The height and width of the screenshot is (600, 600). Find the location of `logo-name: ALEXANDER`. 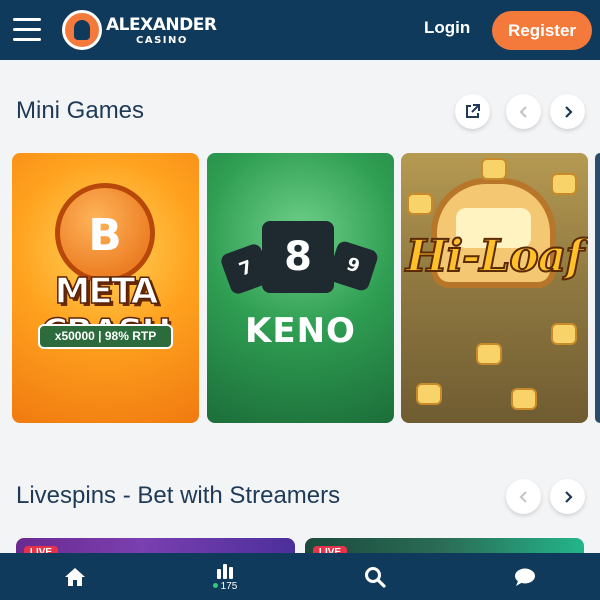

logo-name: ALEXANDER is located at coordinates (161, 25).